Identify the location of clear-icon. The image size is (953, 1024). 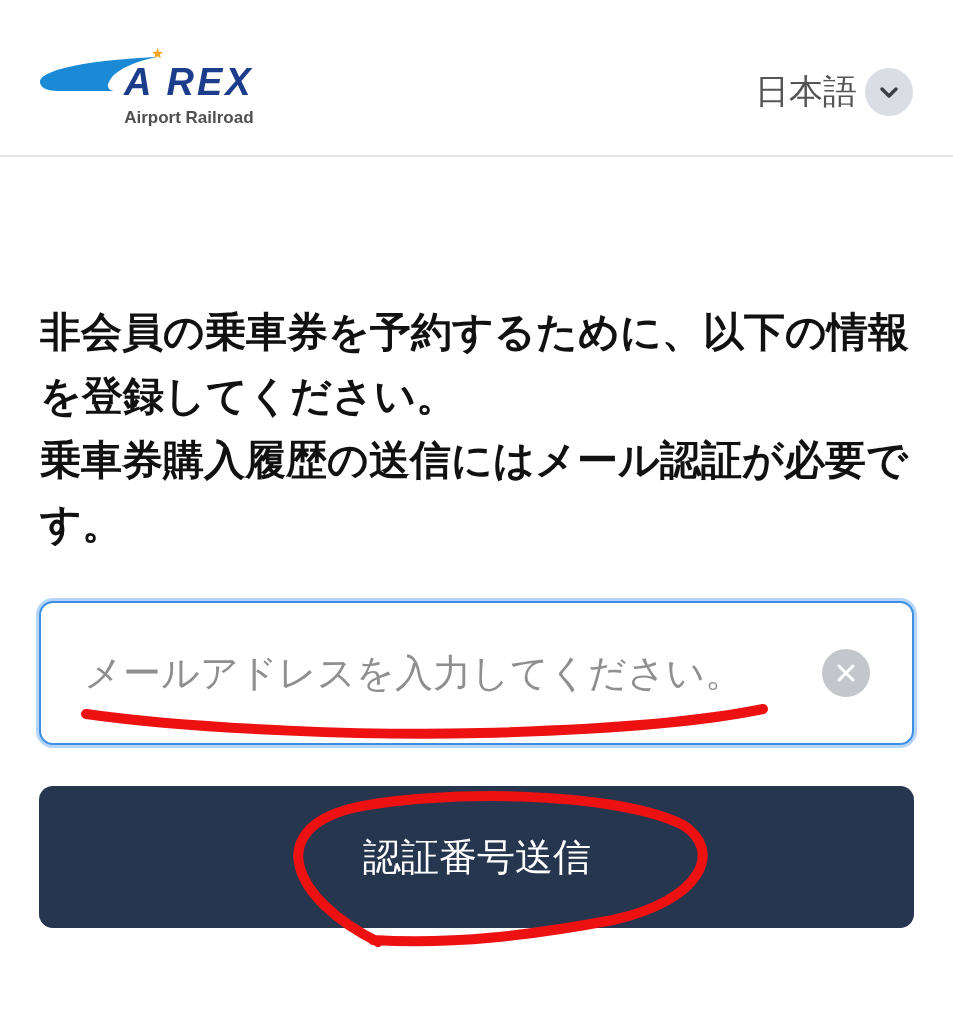
(846, 673).